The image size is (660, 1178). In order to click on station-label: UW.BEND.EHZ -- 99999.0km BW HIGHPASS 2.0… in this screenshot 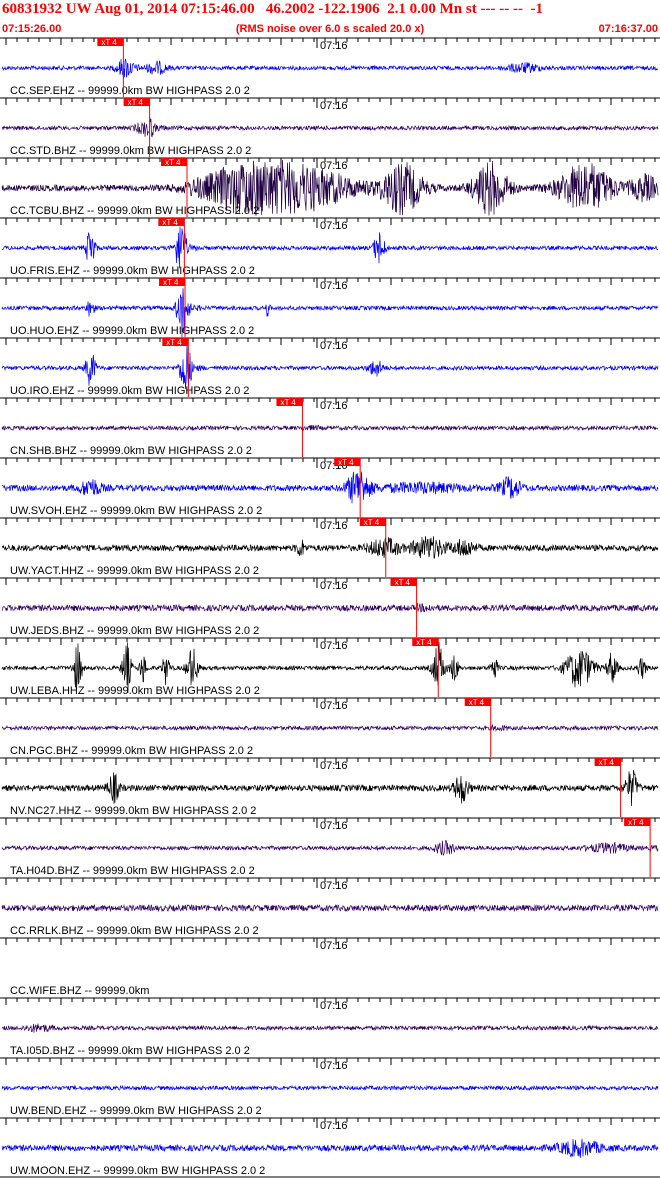, I will do `click(136, 1111)`.